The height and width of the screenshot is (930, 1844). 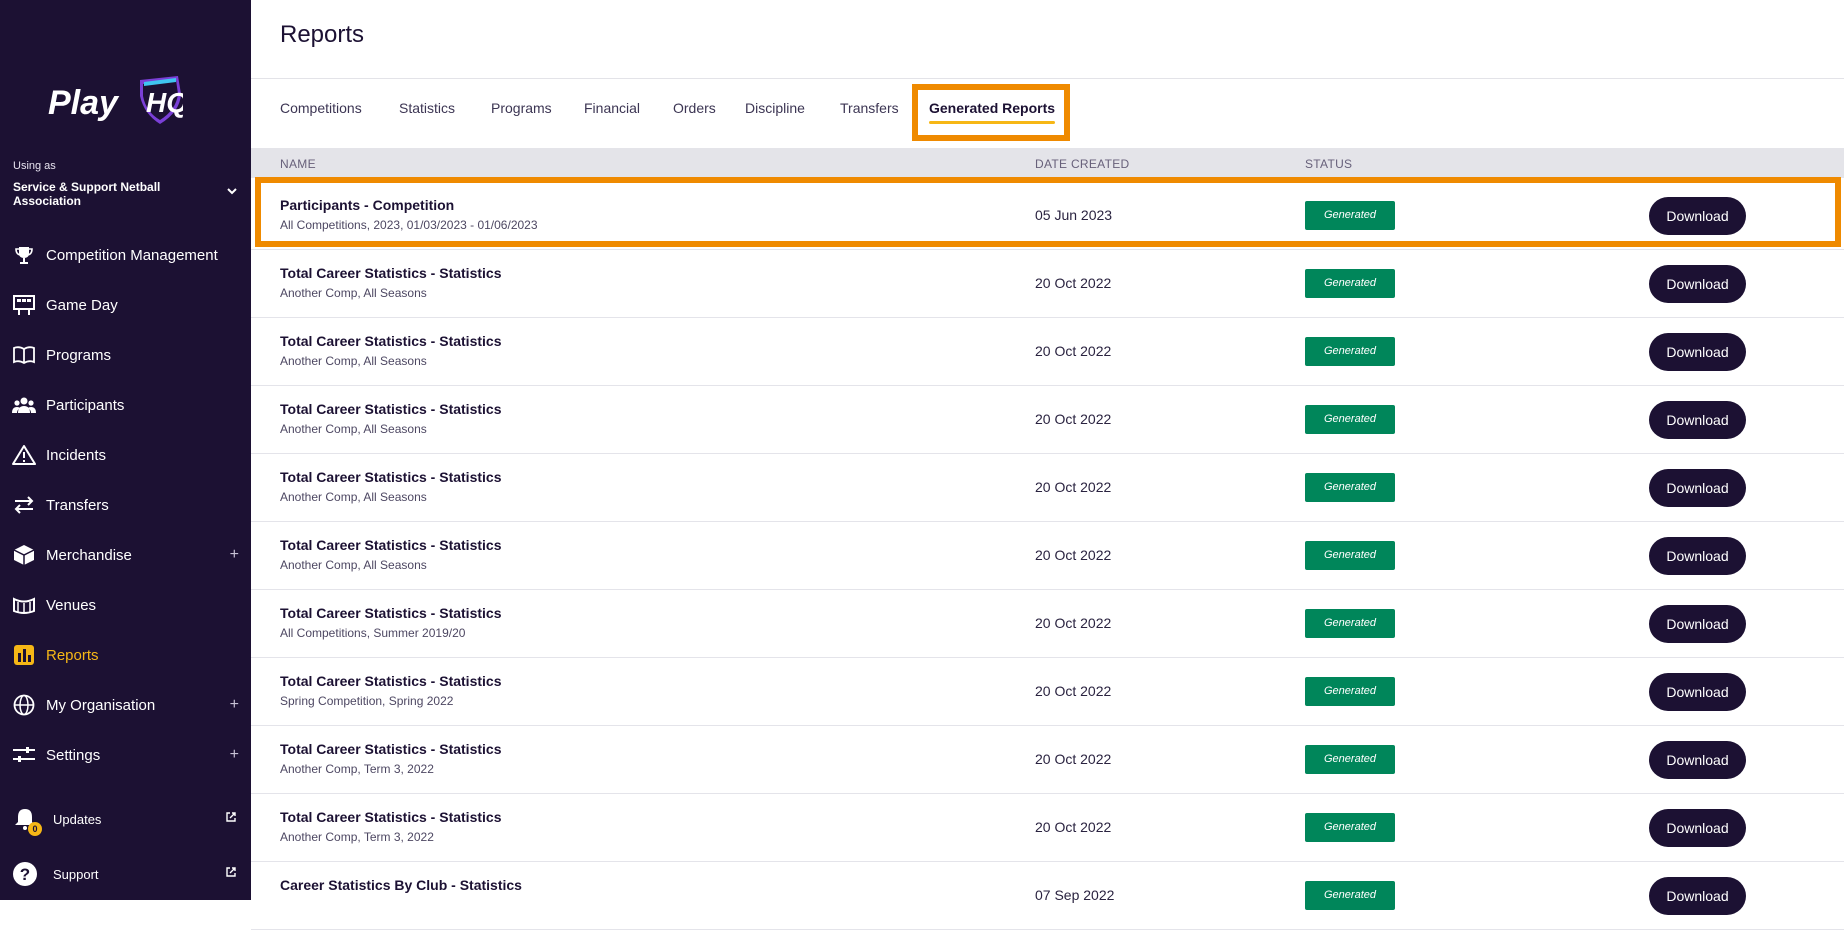 What do you see at coordinates (125, 505) in the screenshot?
I see `sidebar-item-transfers: Transfers` at bounding box center [125, 505].